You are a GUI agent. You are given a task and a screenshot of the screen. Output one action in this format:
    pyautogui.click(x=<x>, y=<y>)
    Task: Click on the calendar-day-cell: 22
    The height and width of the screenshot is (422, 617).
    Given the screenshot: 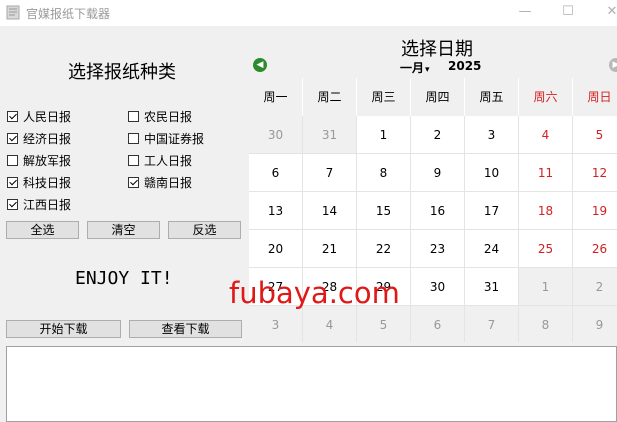 What is the action you would take?
    pyautogui.click(x=384, y=249)
    